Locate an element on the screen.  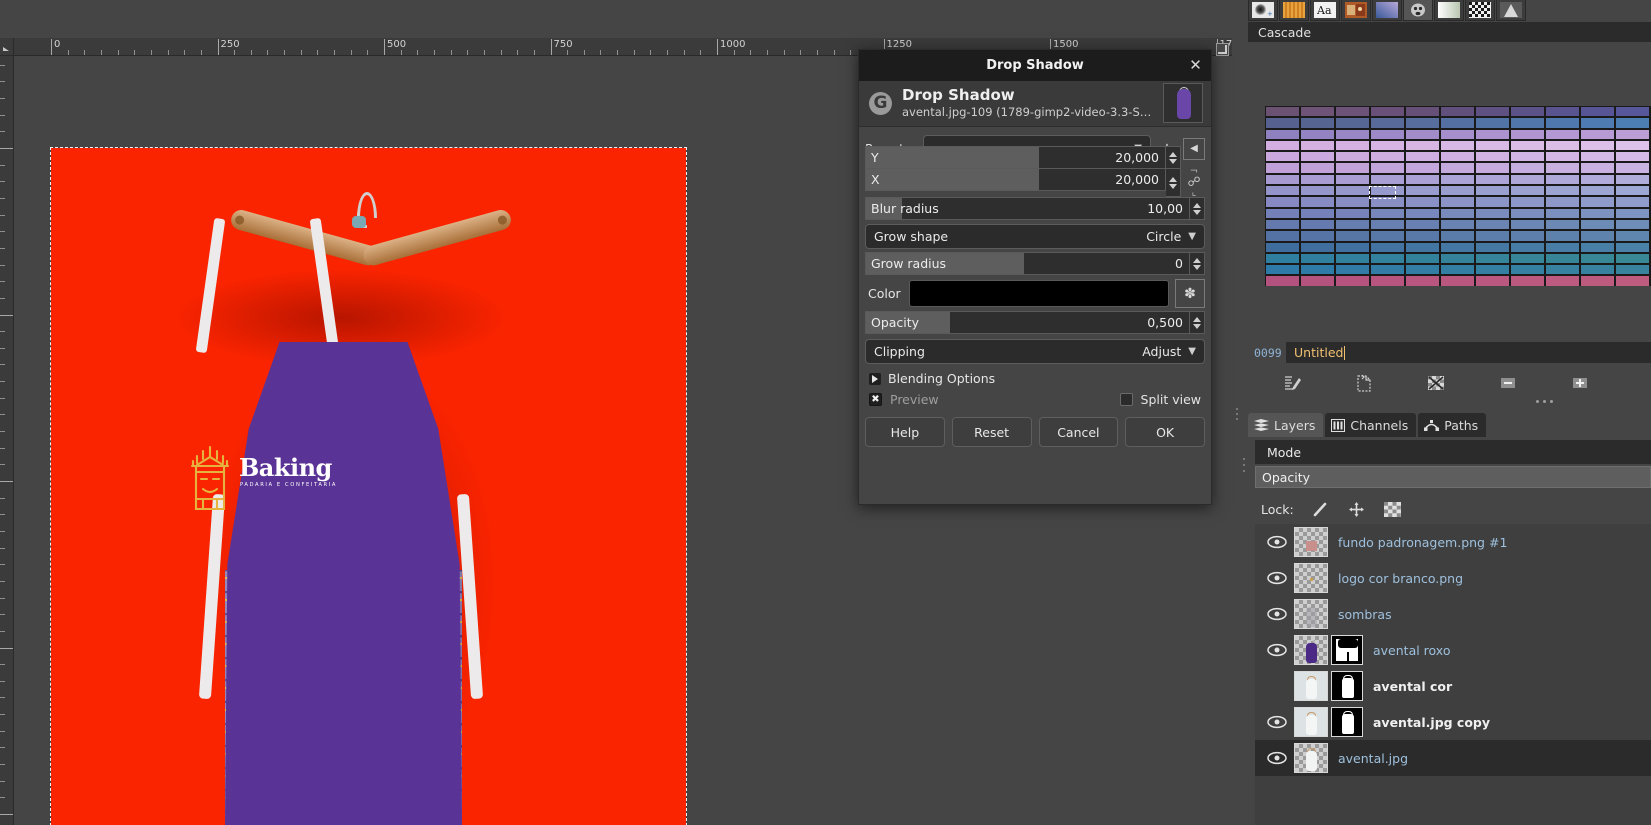
plus-box-icon is located at coordinates (1580, 383).